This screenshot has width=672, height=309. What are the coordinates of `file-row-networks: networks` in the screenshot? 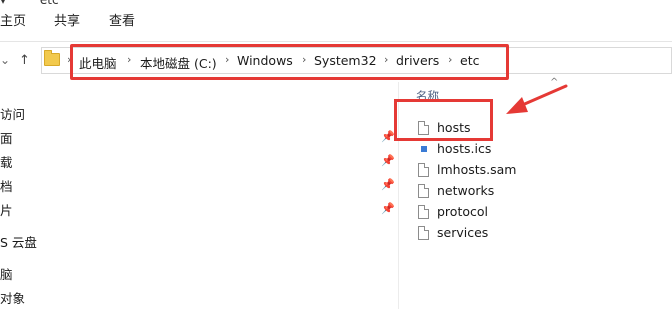 It's located at (498, 192).